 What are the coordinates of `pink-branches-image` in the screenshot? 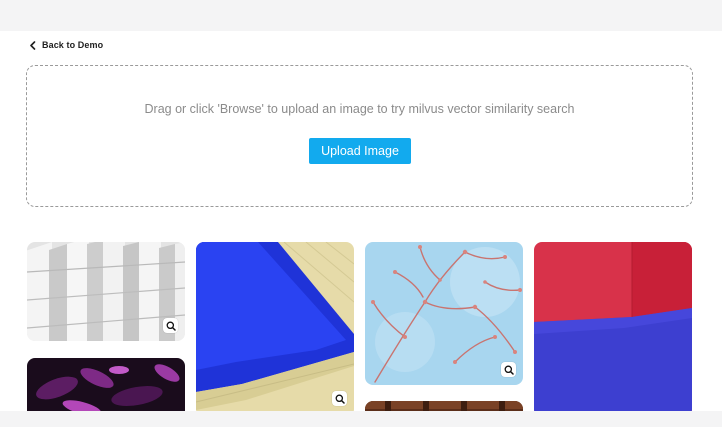 It's located at (444, 313).